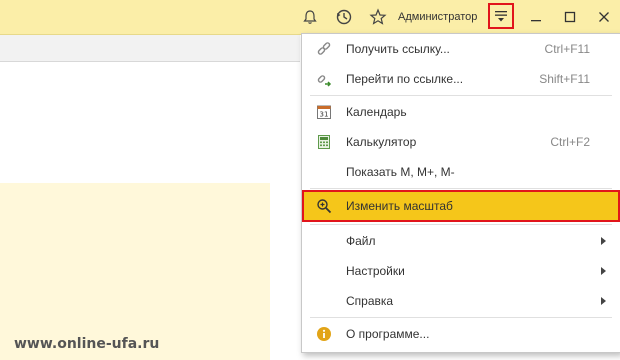 This screenshot has height=360, width=620. I want to click on close-icon, so click(604, 17).